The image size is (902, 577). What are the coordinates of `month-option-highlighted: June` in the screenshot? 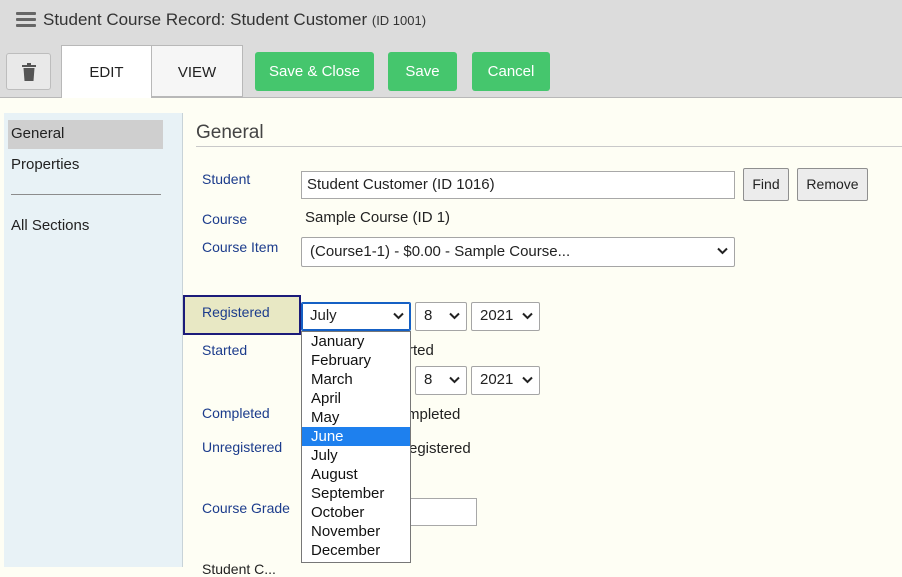 It's located at (356, 436).